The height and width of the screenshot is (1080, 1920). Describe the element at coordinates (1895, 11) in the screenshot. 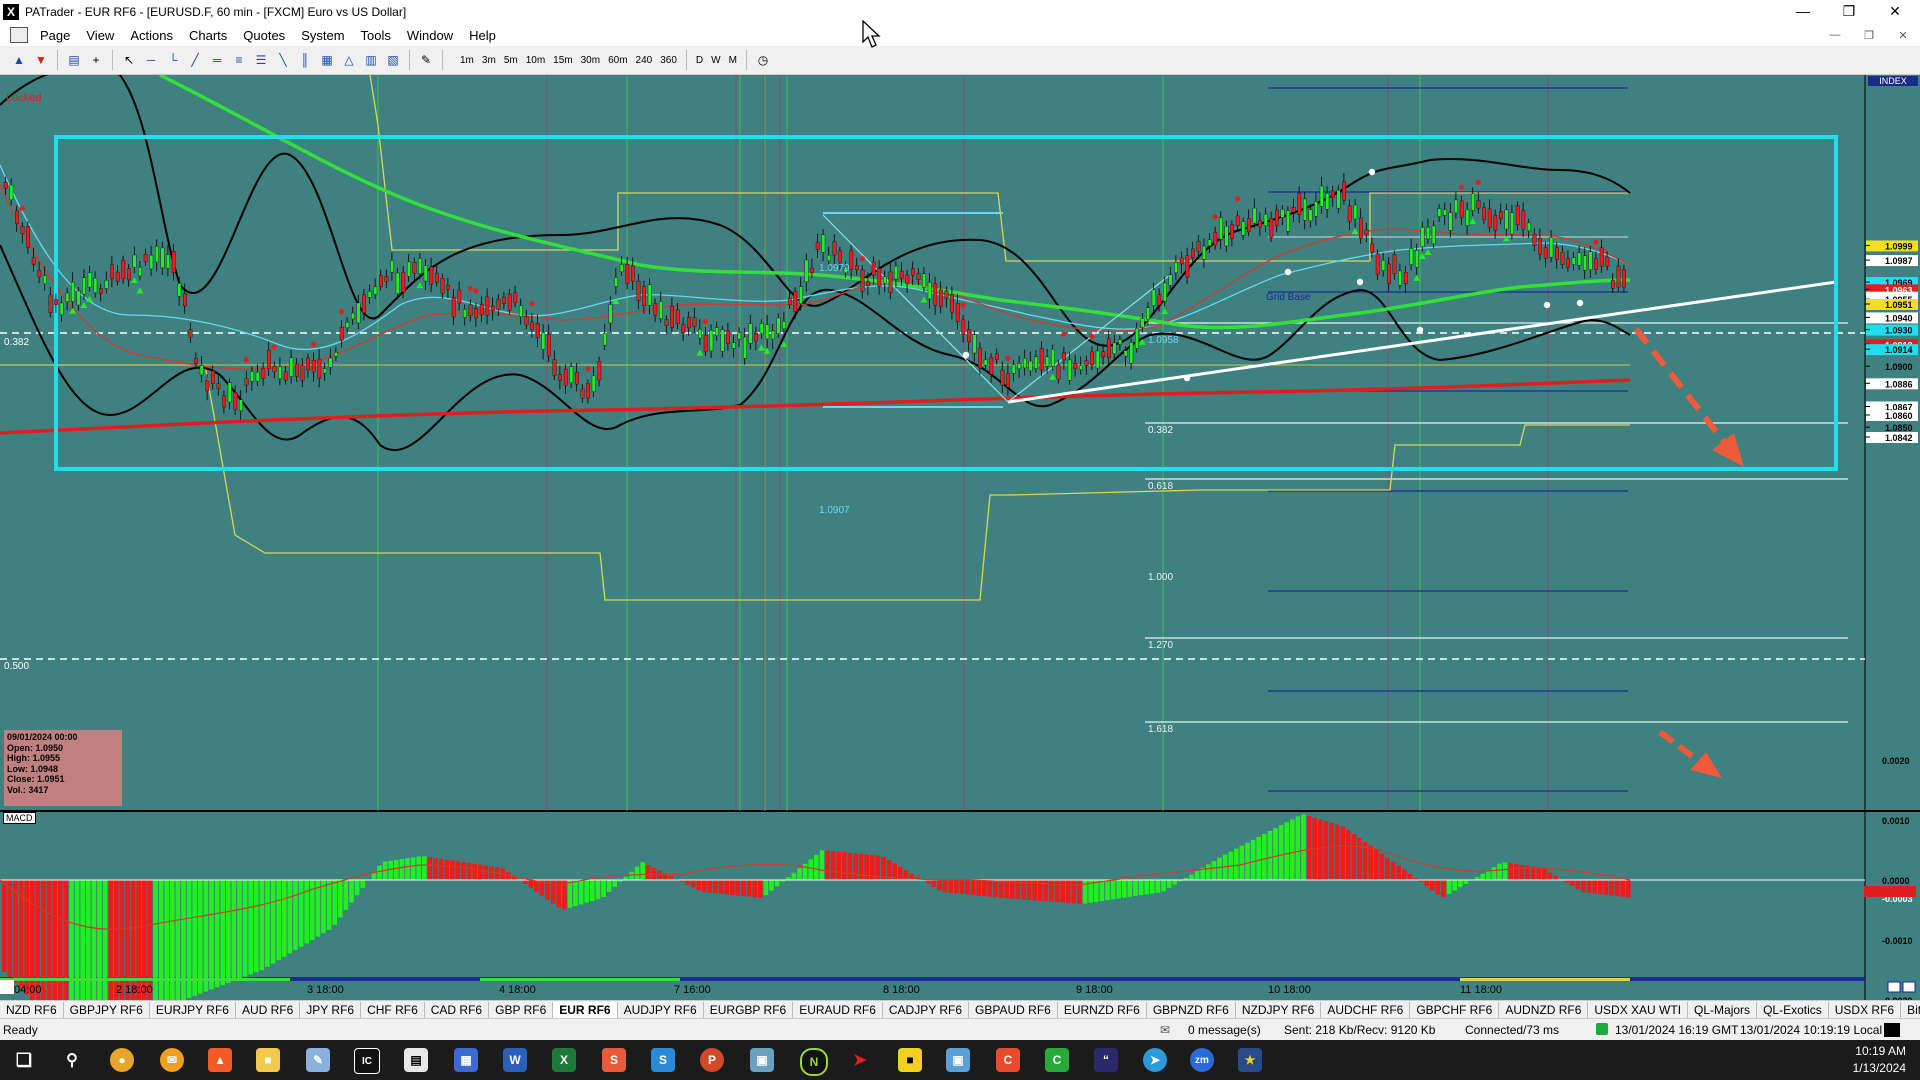

I see `close-button: ✕` at that location.